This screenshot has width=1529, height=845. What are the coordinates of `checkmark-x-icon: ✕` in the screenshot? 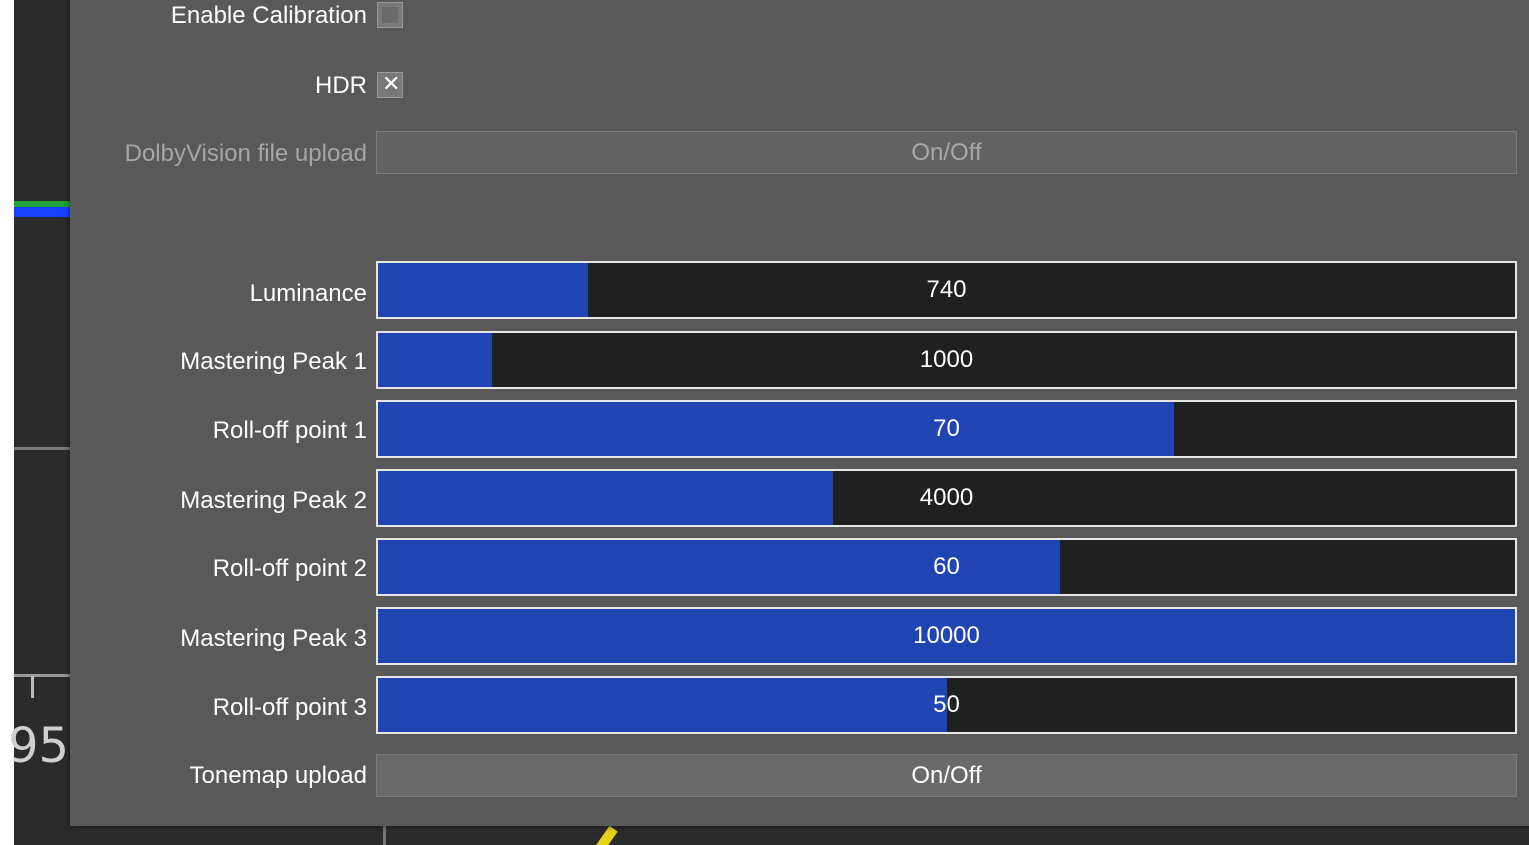 It's located at (391, 84).